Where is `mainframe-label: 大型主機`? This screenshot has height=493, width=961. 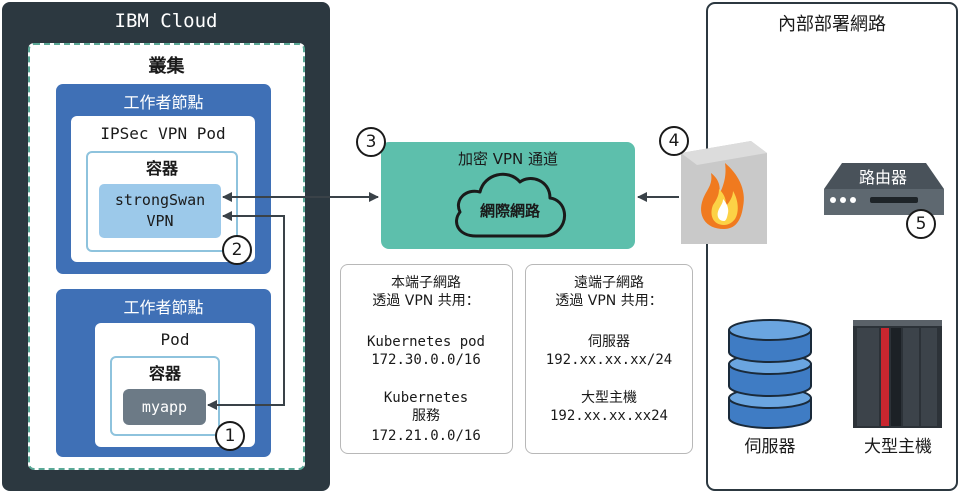
mainframe-label: 大型主機 is located at coordinates (898, 446).